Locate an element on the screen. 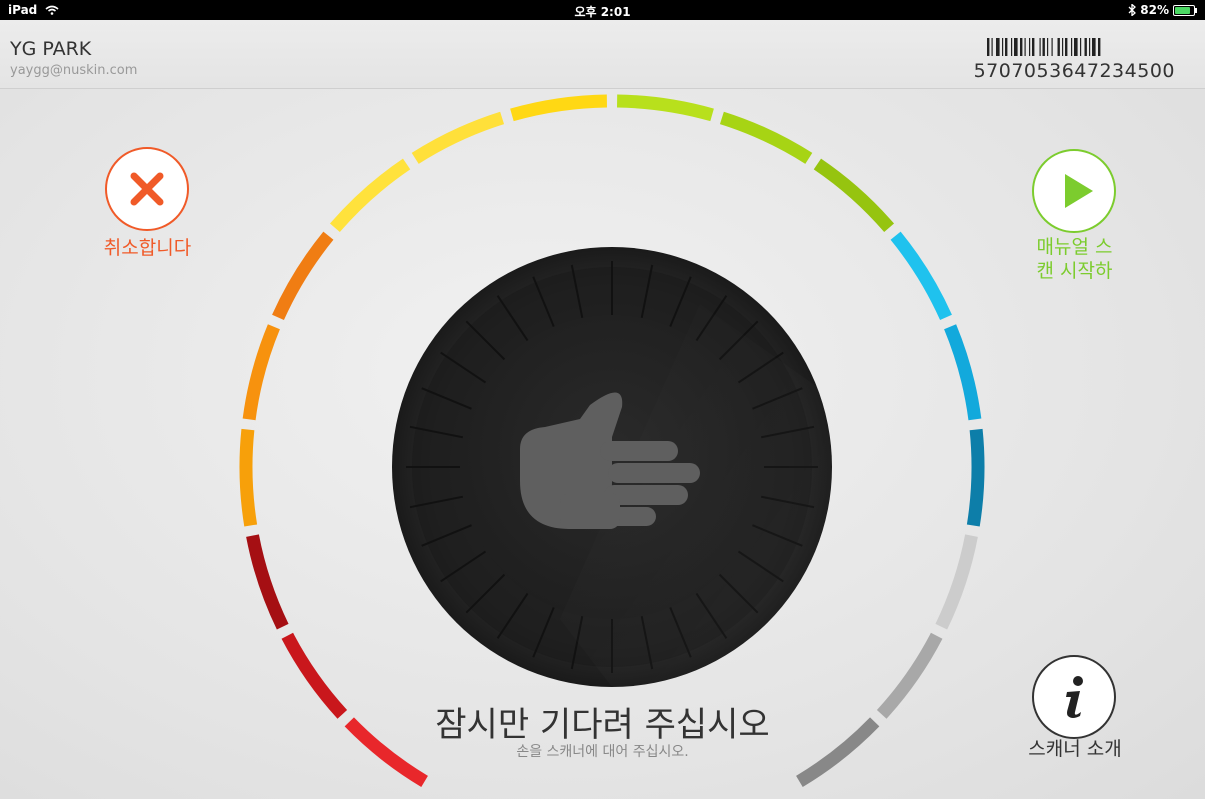  cancel-button is located at coordinates (147, 189).